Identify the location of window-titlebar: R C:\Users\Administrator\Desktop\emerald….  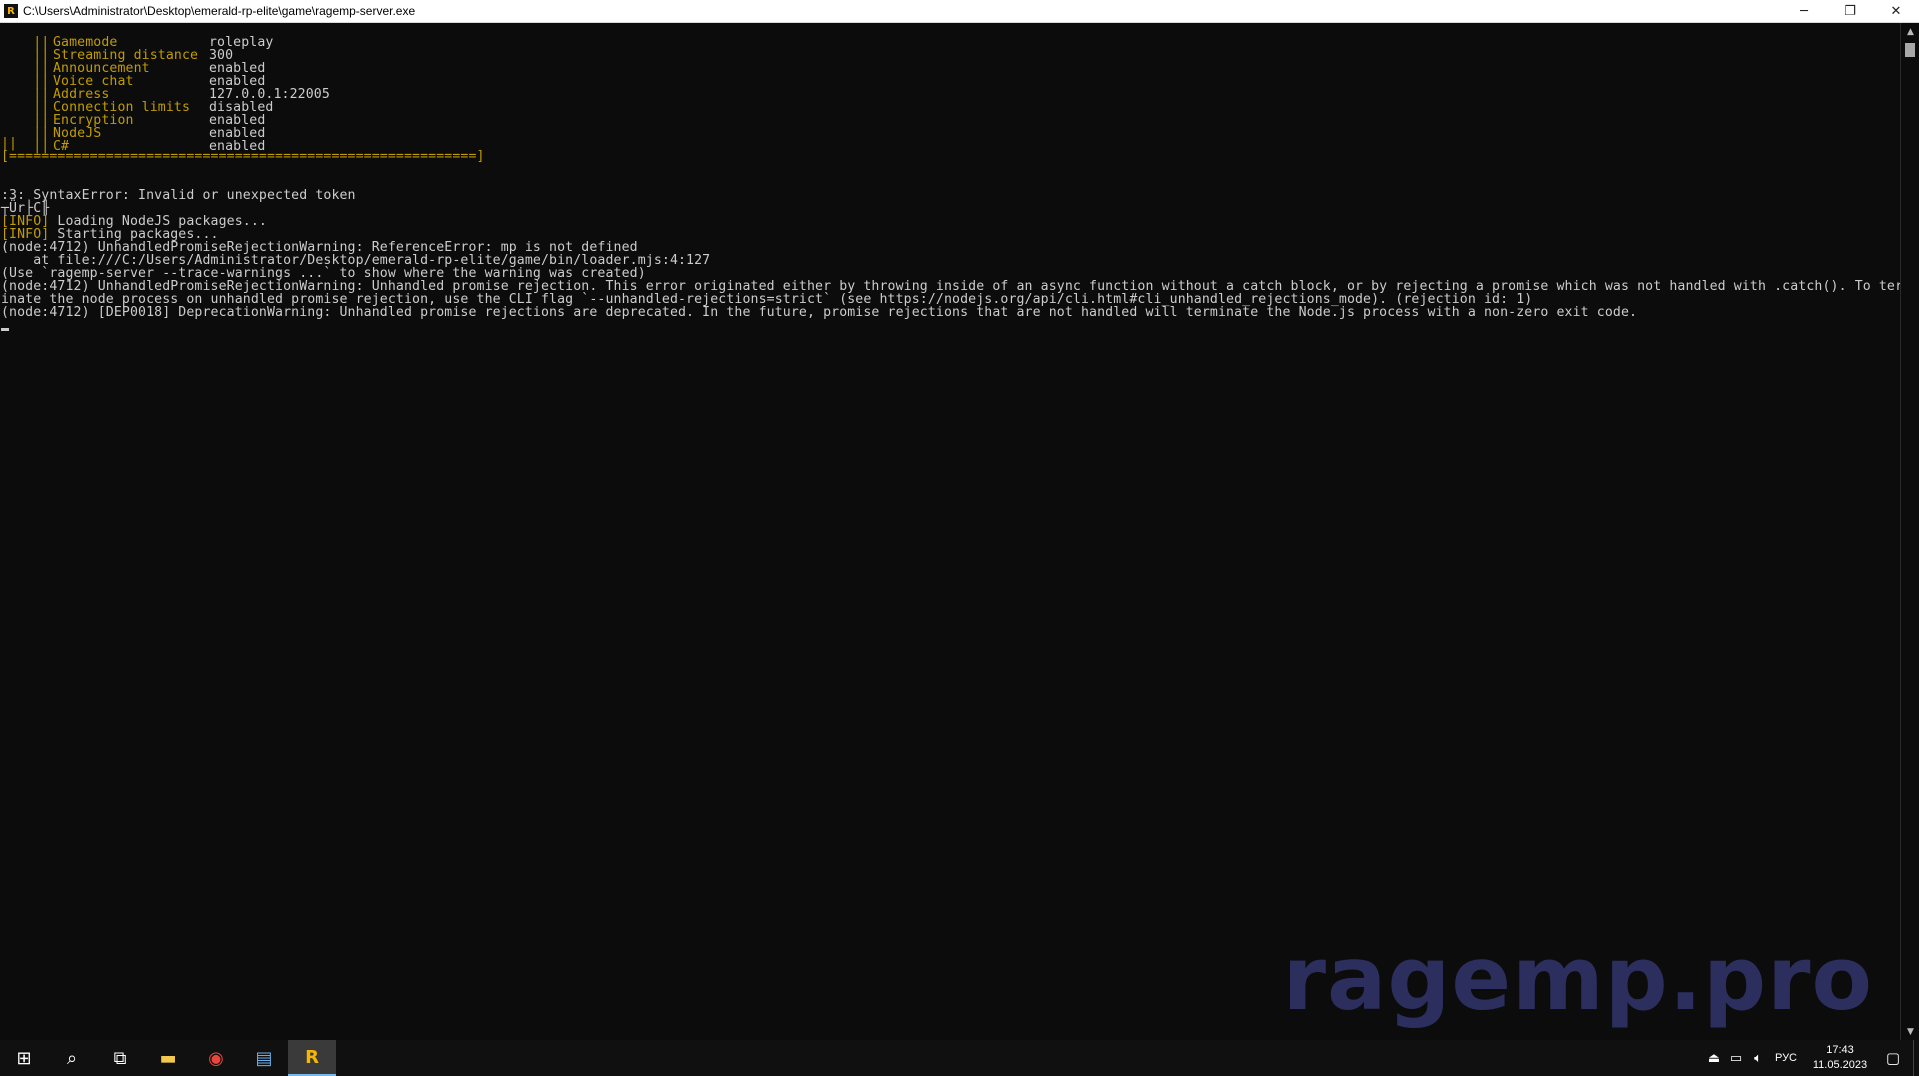
(959, 11).